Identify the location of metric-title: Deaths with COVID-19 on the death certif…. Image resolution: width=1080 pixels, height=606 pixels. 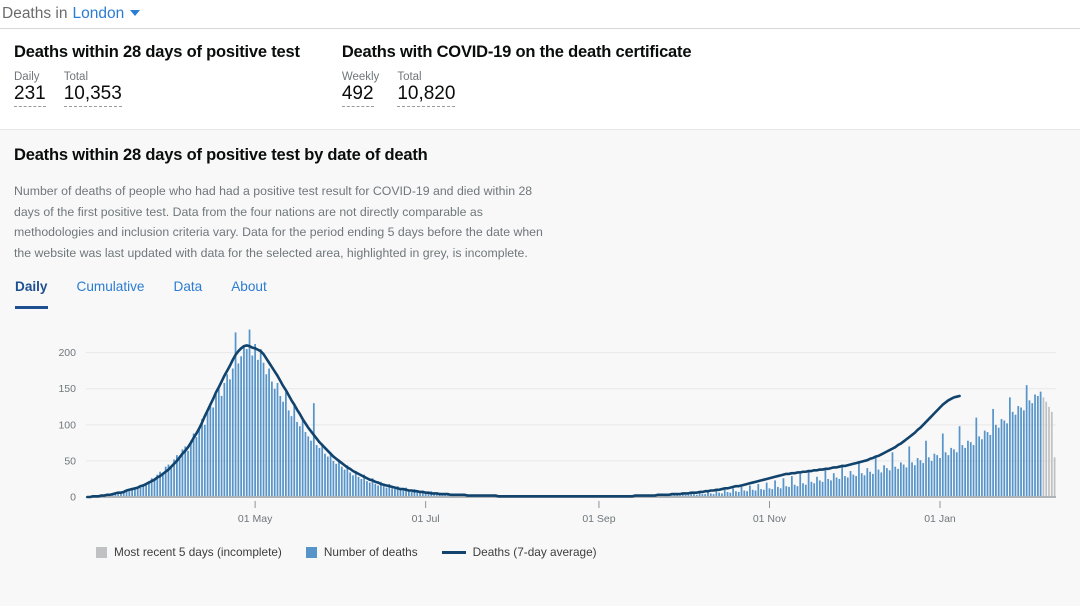
(516, 52).